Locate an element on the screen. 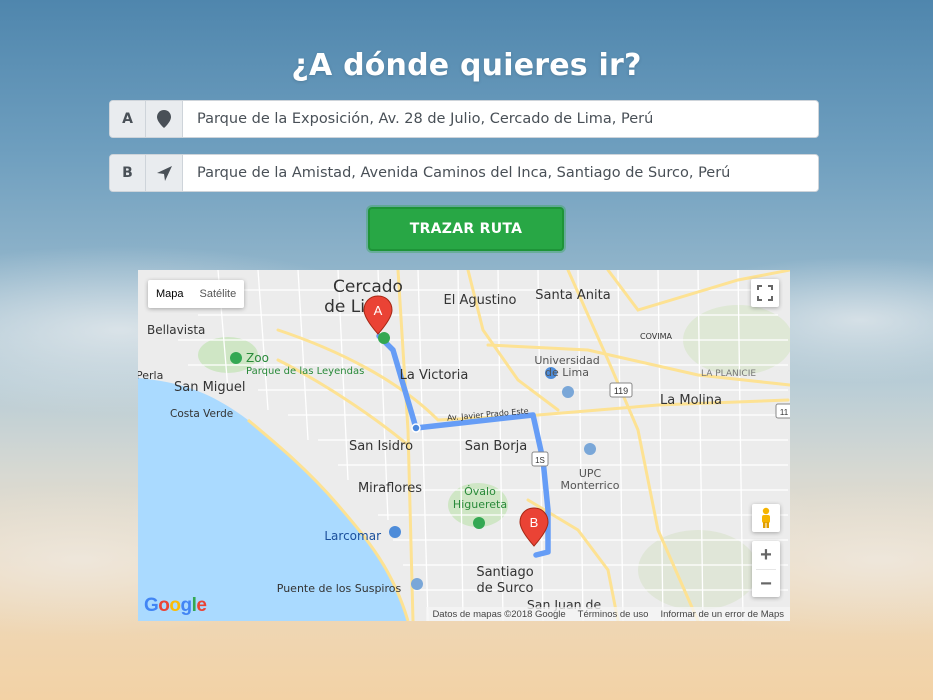 This screenshot has width=933, height=700. marker-b-label: B is located at coordinates (534, 522).